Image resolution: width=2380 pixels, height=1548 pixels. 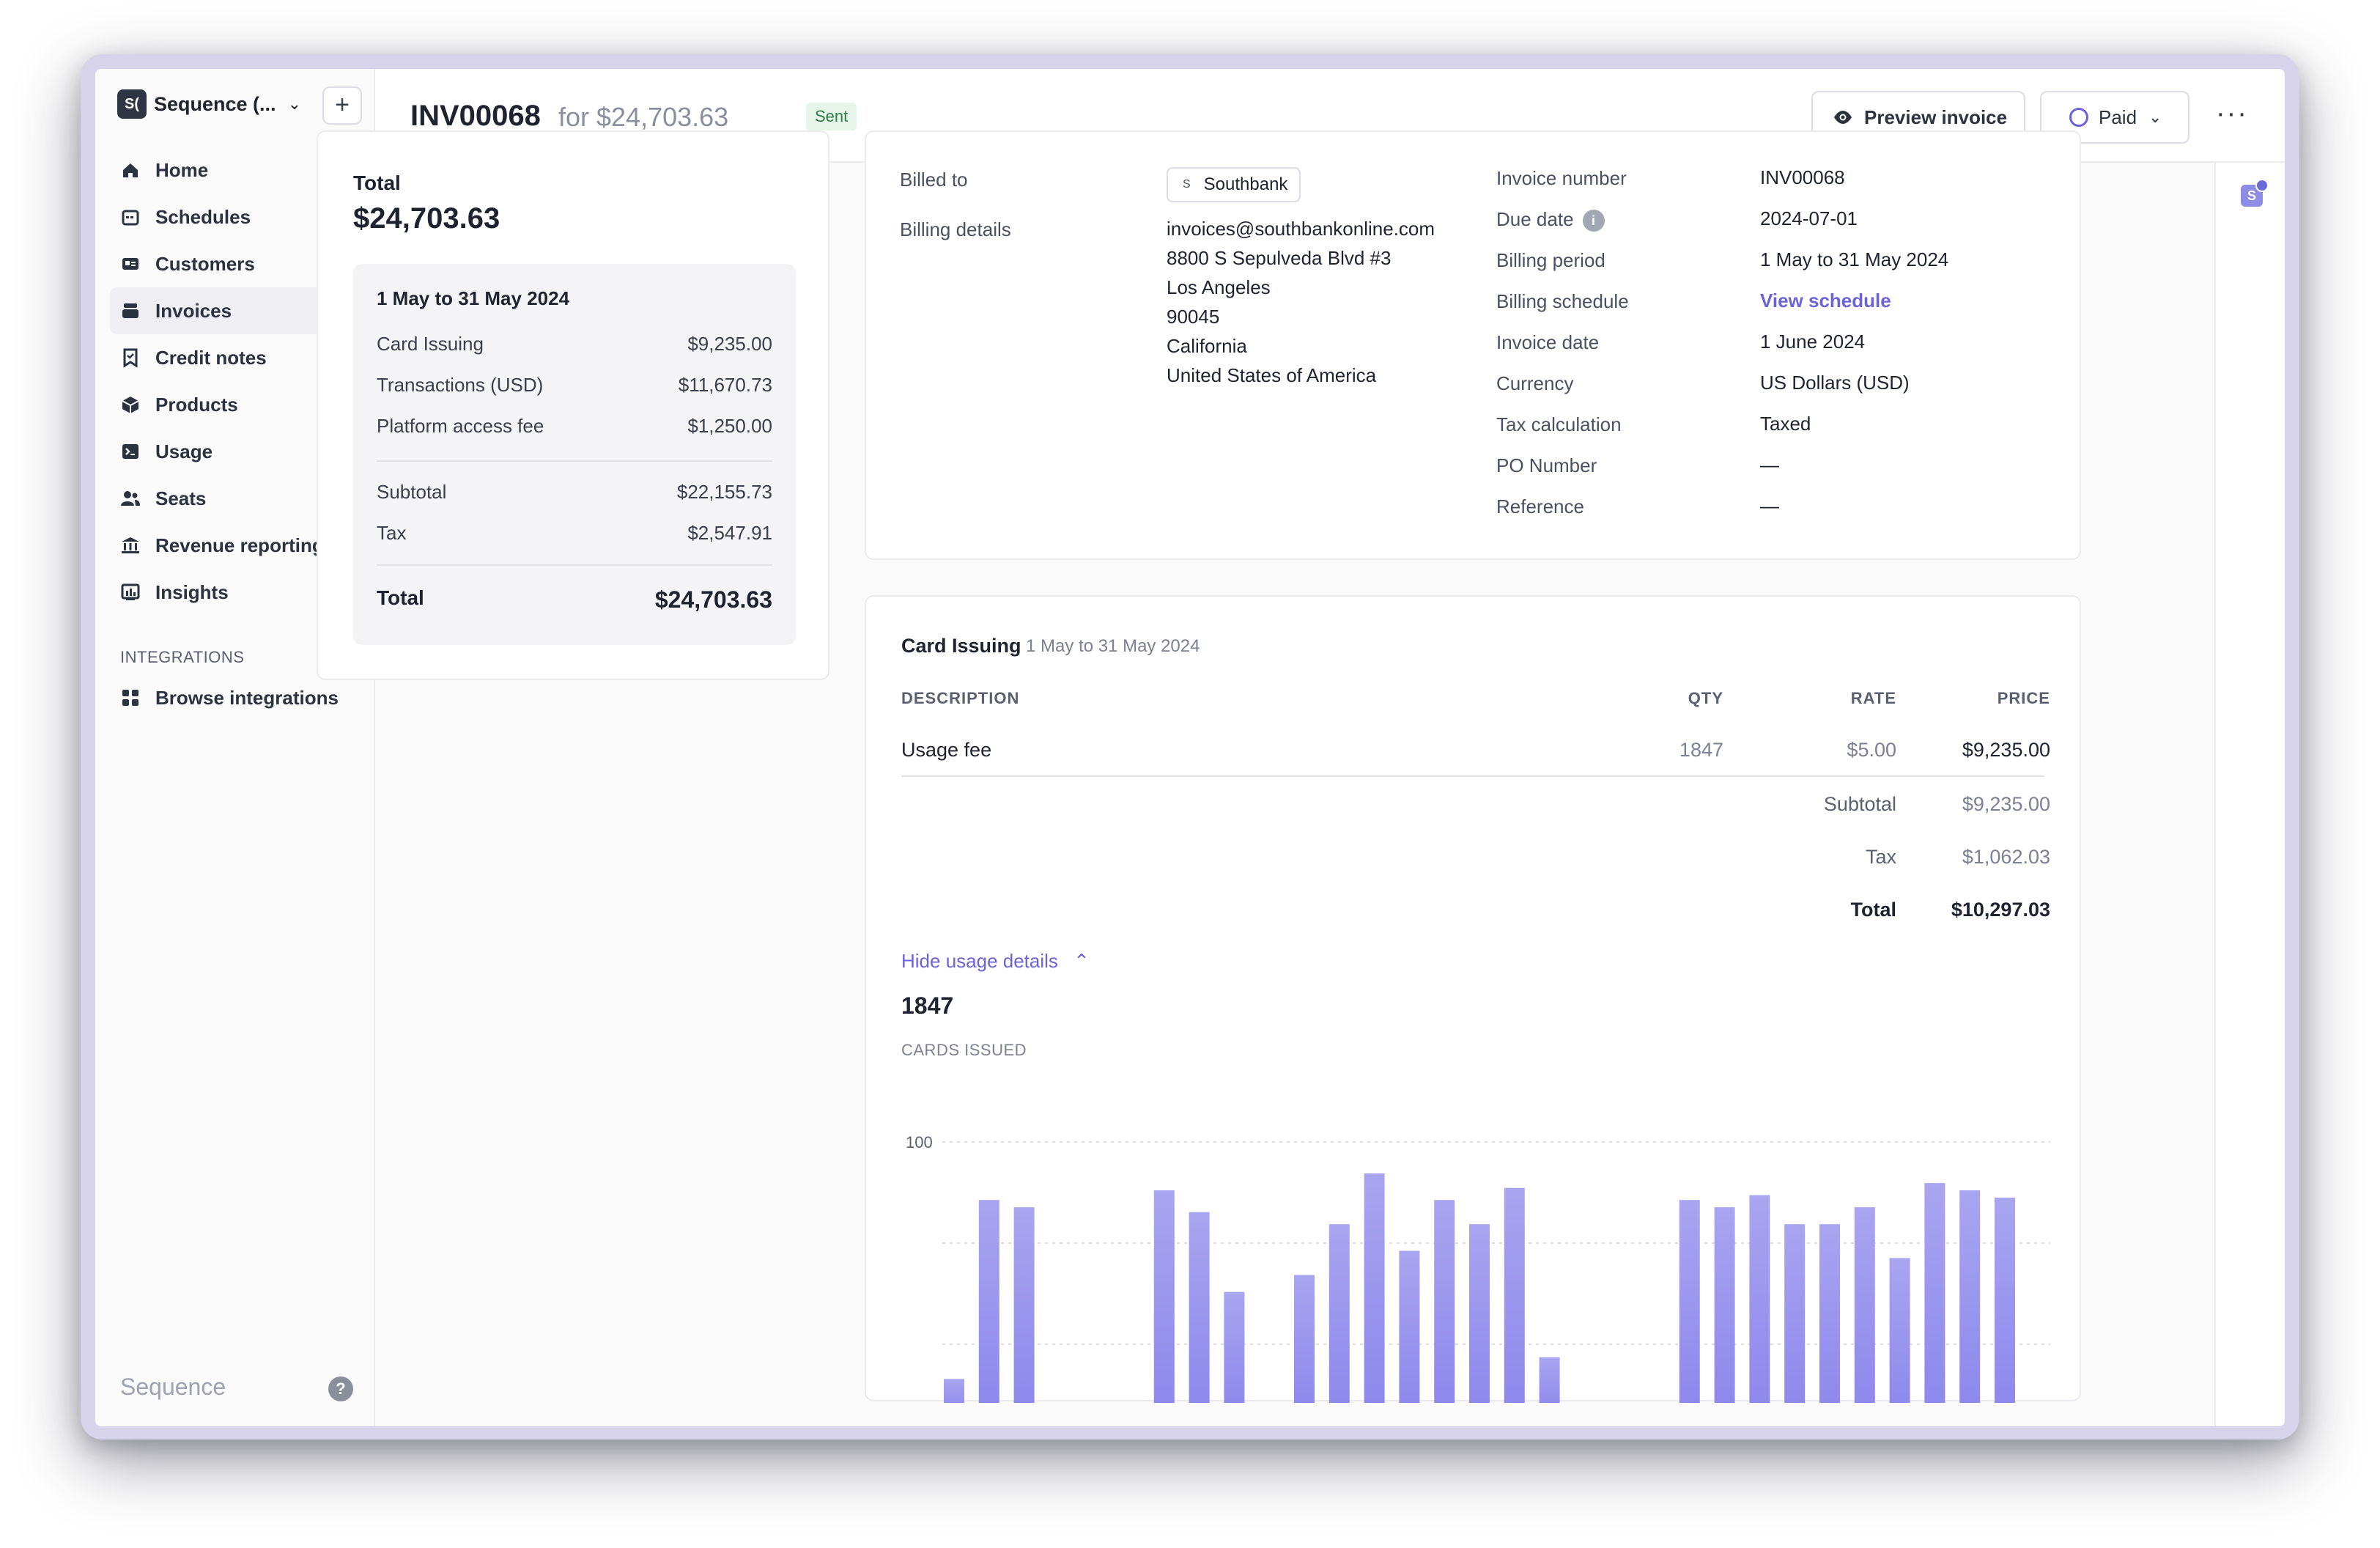 I want to click on sidebar-item-label: Home, so click(x=182, y=169).